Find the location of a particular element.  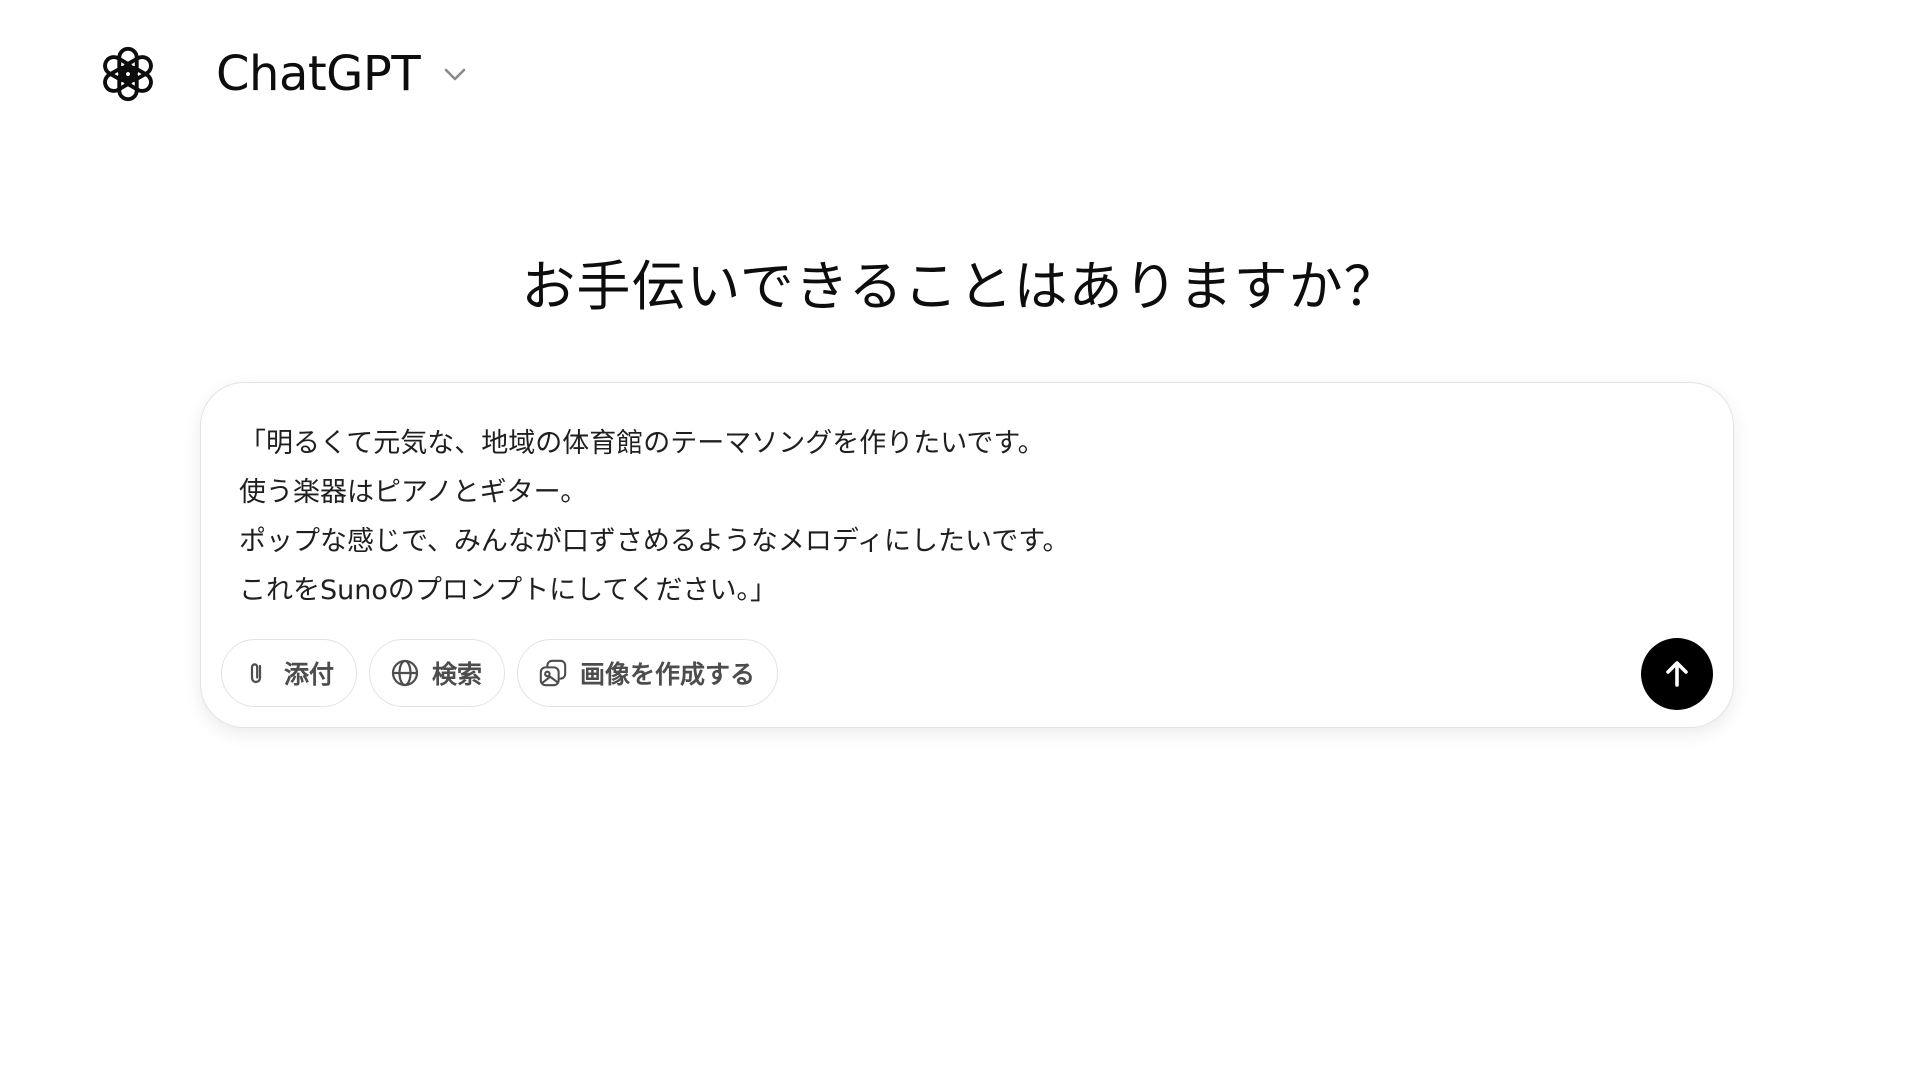

prompt-line: 「明るくて元気な、地域の体育館のテーマソングを作りたいです。 is located at coordinates (642, 443).